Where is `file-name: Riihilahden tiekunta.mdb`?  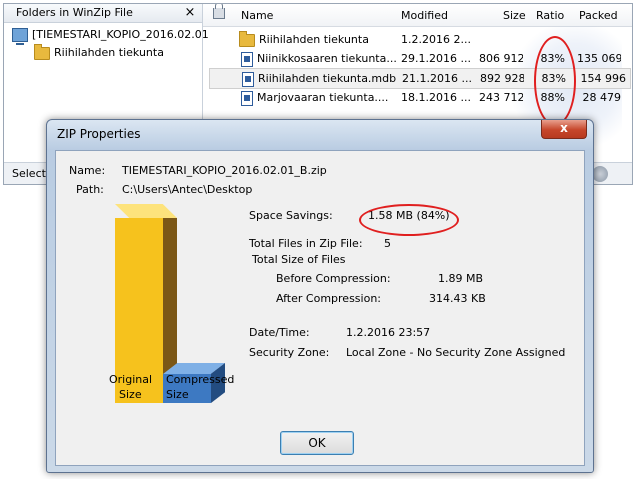 file-name: Riihilahden tiekunta.mdb is located at coordinates (327, 78).